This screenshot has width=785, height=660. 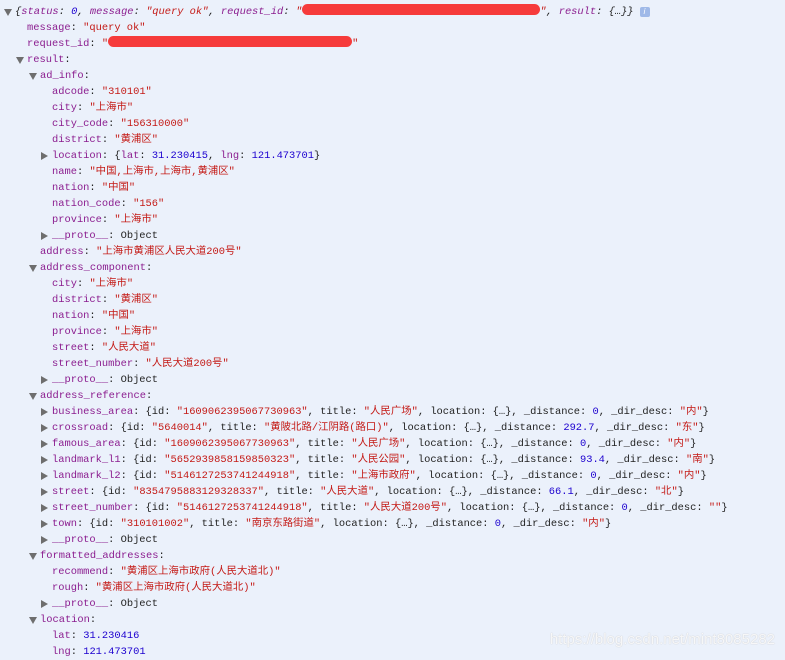 I want to click on property-value: 31.230415, so click(x=179, y=156).